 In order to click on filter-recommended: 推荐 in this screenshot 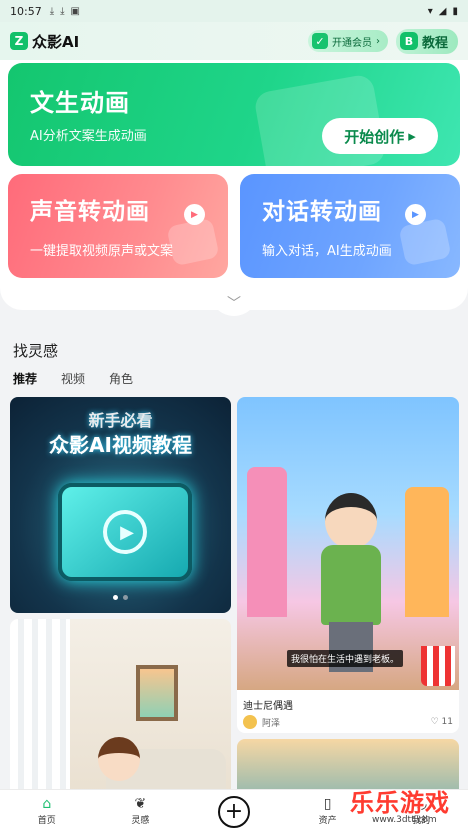, I will do `click(25, 378)`.